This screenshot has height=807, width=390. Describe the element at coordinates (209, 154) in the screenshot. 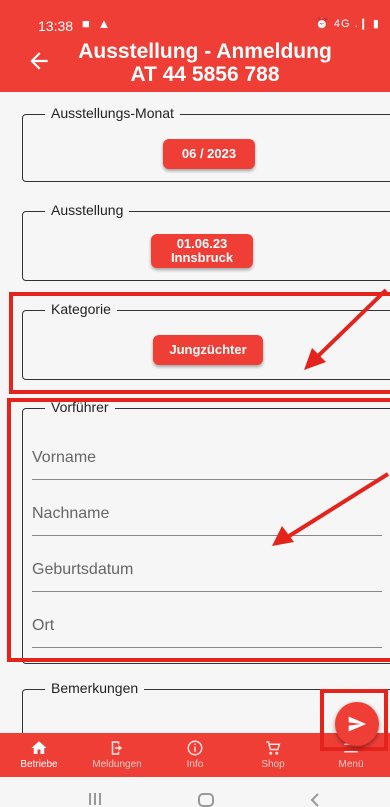

I see `month-select-button: 06 / 2023` at that location.